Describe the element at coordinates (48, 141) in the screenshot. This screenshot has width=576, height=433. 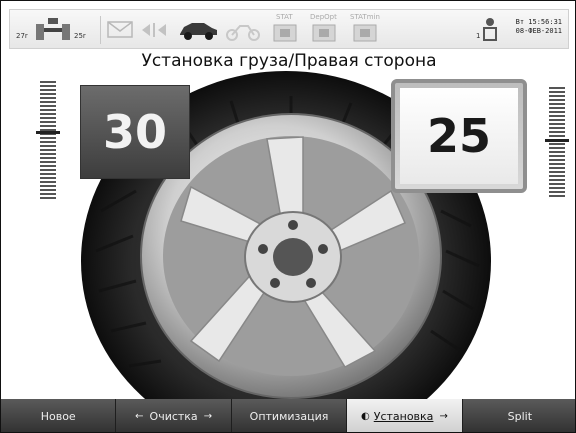
I see `left-weight-scale` at that location.